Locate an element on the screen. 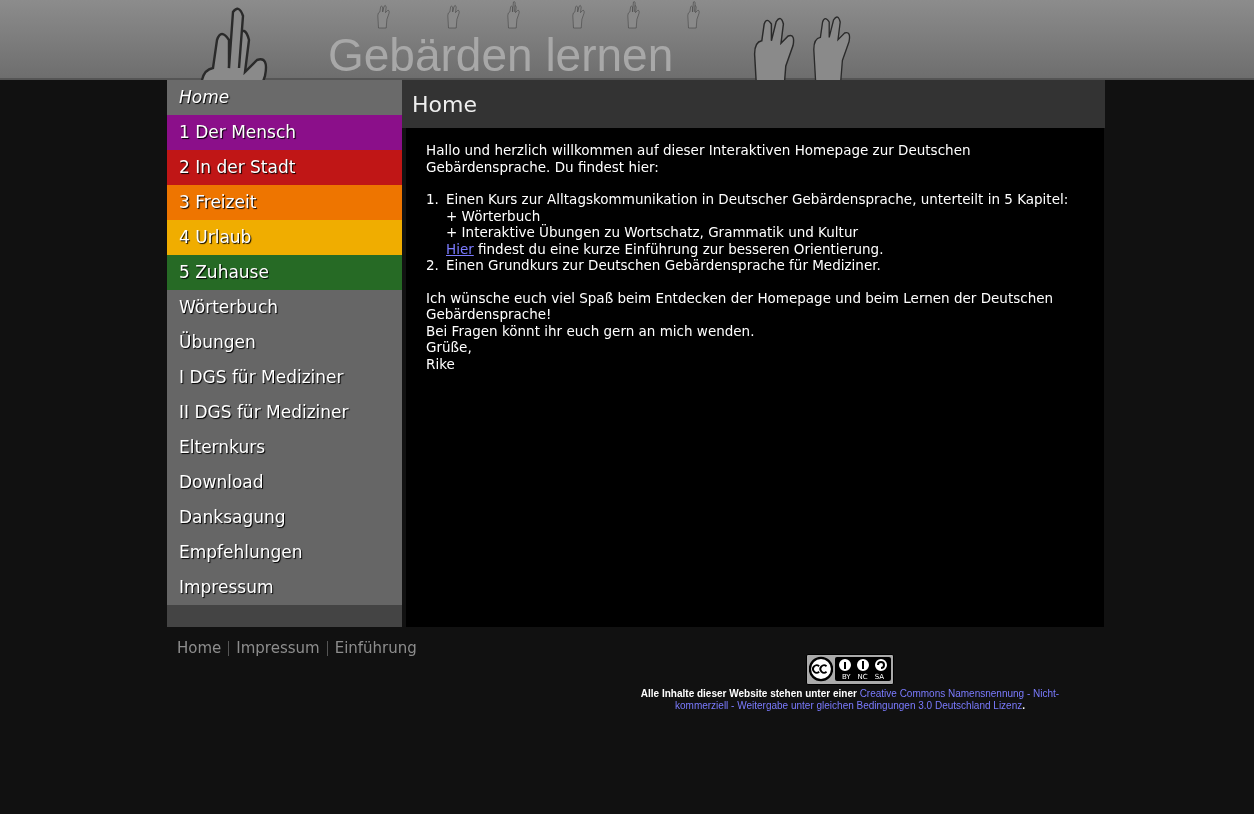 Image resolution: width=1254 pixels, height=814 pixels. closing-text: Grüße, is located at coordinates (449, 347).